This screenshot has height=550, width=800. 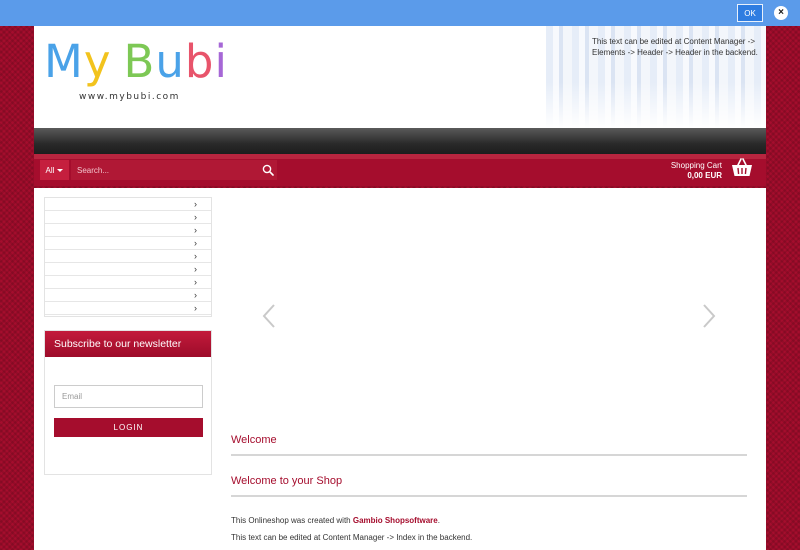 I want to click on login-button: LOGIN, so click(x=128, y=427).